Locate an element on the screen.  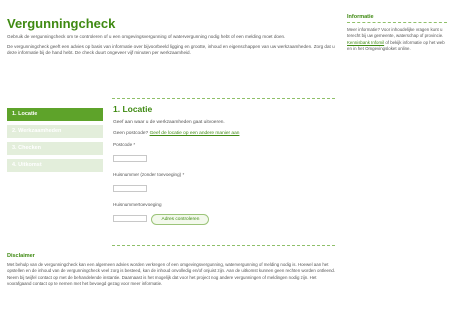
page-title: Vergunningcheck is located at coordinates (61, 23).